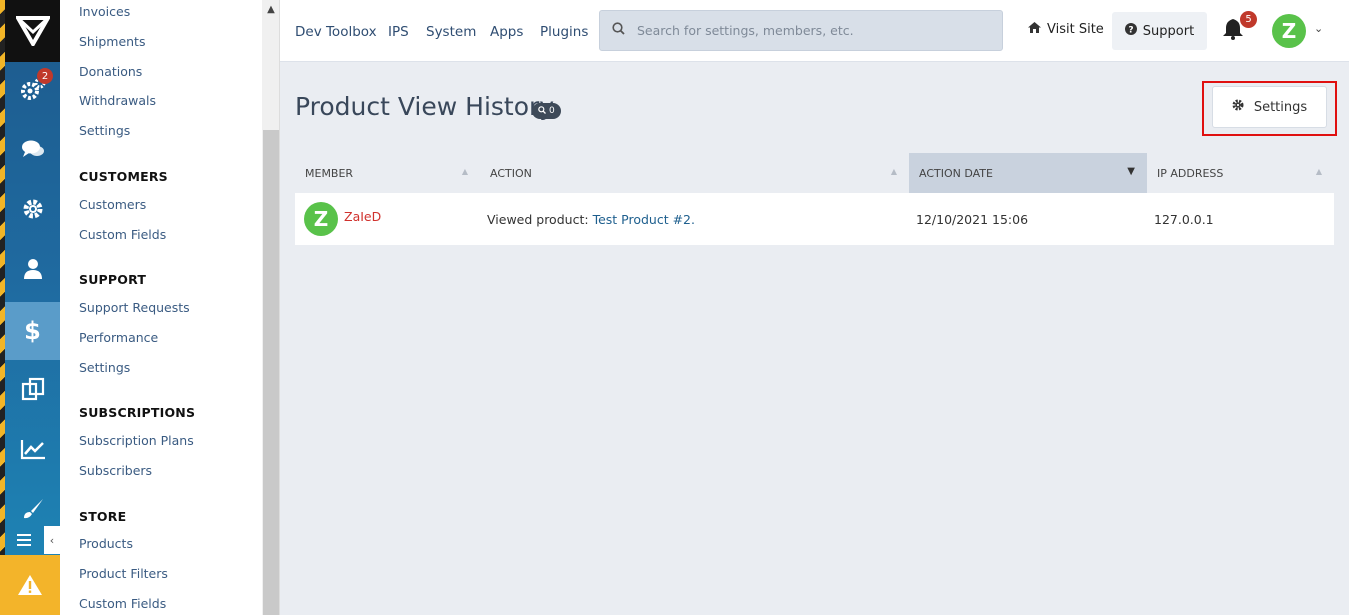 The width and height of the screenshot is (1349, 615). Describe the element at coordinates (137, 412) in the screenshot. I see `subnav-heading-subscriptions: SUBSCRIPTIONS` at that location.